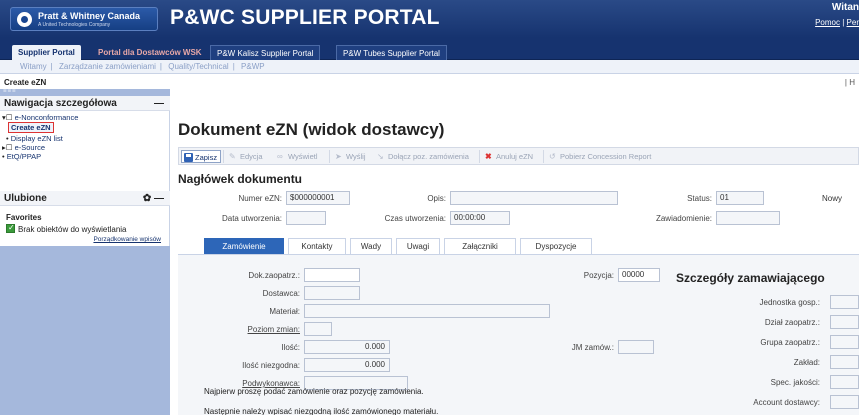  Describe the element at coordinates (280, 156) in the screenshot. I see `glasses-icon: ∞` at that location.